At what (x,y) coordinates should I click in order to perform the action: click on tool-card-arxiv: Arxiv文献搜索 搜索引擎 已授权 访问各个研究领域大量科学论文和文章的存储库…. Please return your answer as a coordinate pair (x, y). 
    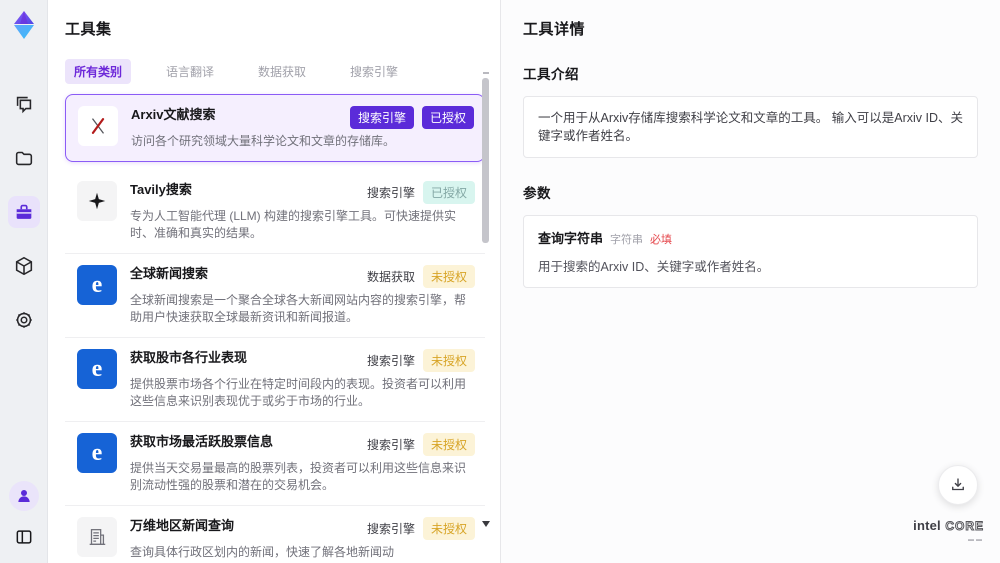
    Looking at the image, I should click on (275, 128).